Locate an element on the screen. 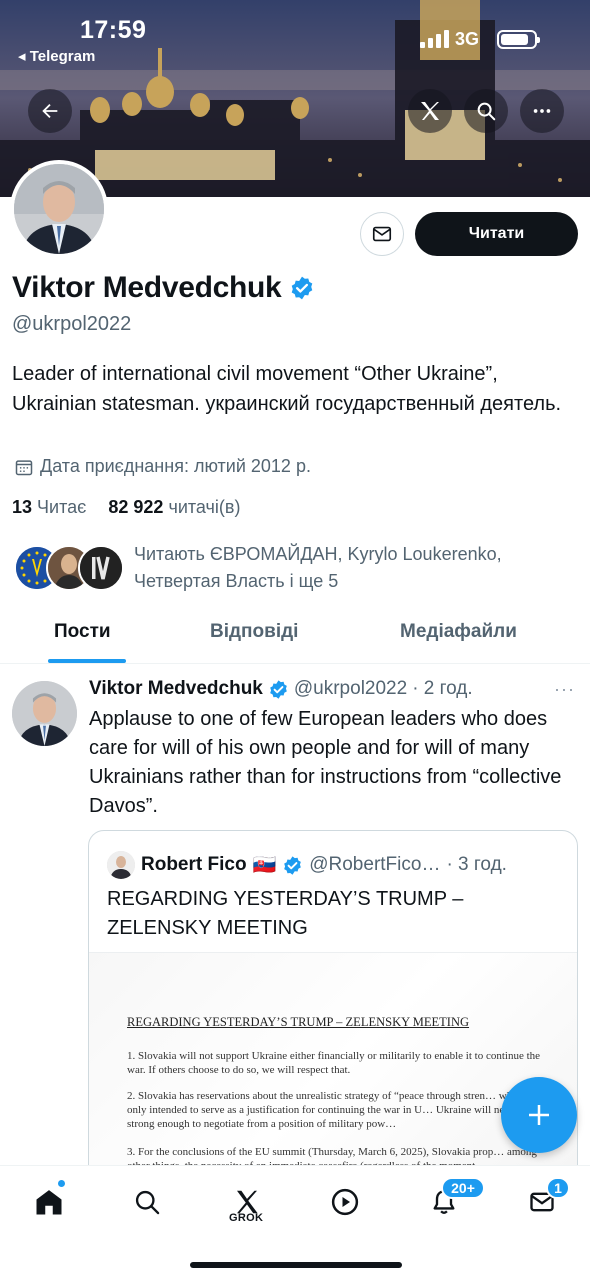 The image size is (590, 1280). tab-replies: Відповіді is located at coordinates (254, 632).